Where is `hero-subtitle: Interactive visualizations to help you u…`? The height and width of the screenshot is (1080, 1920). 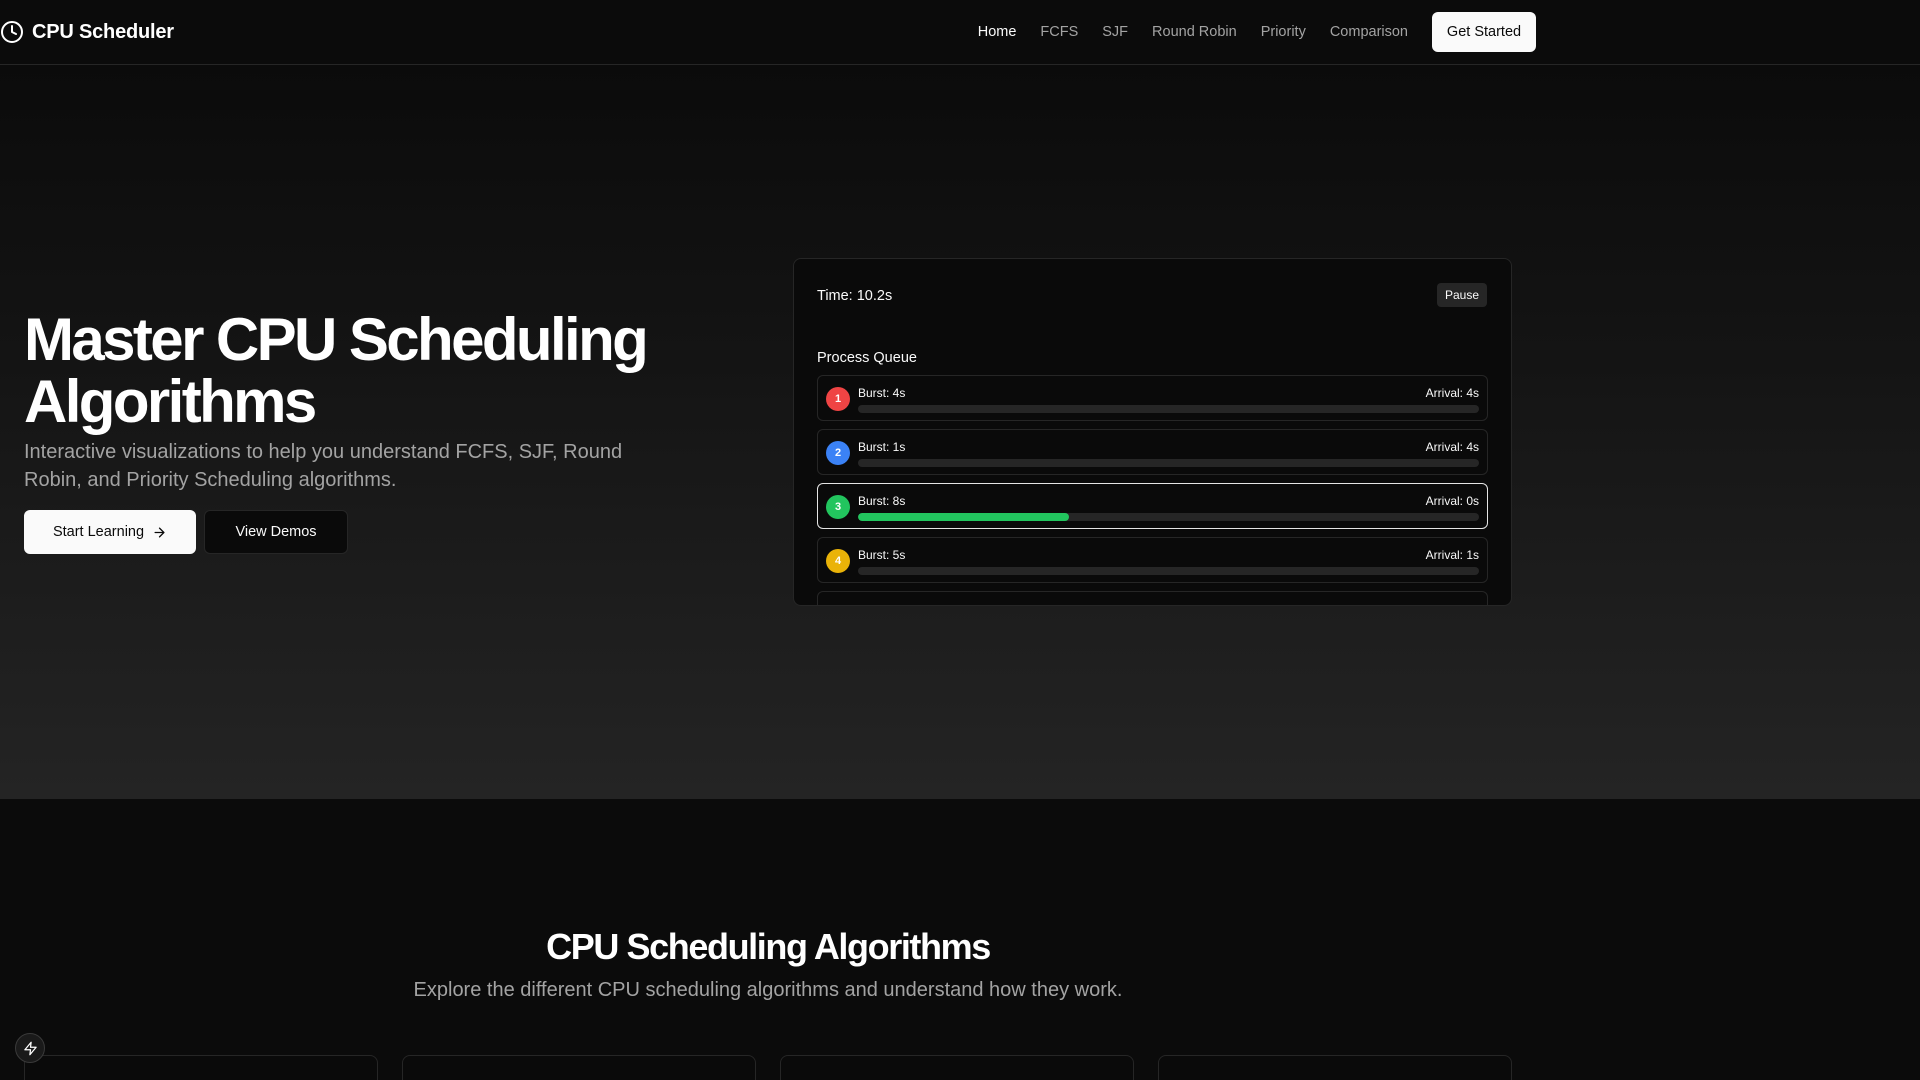 hero-subtitle: Interactive visualizations to help you u… is located at coordinates (323, 466).